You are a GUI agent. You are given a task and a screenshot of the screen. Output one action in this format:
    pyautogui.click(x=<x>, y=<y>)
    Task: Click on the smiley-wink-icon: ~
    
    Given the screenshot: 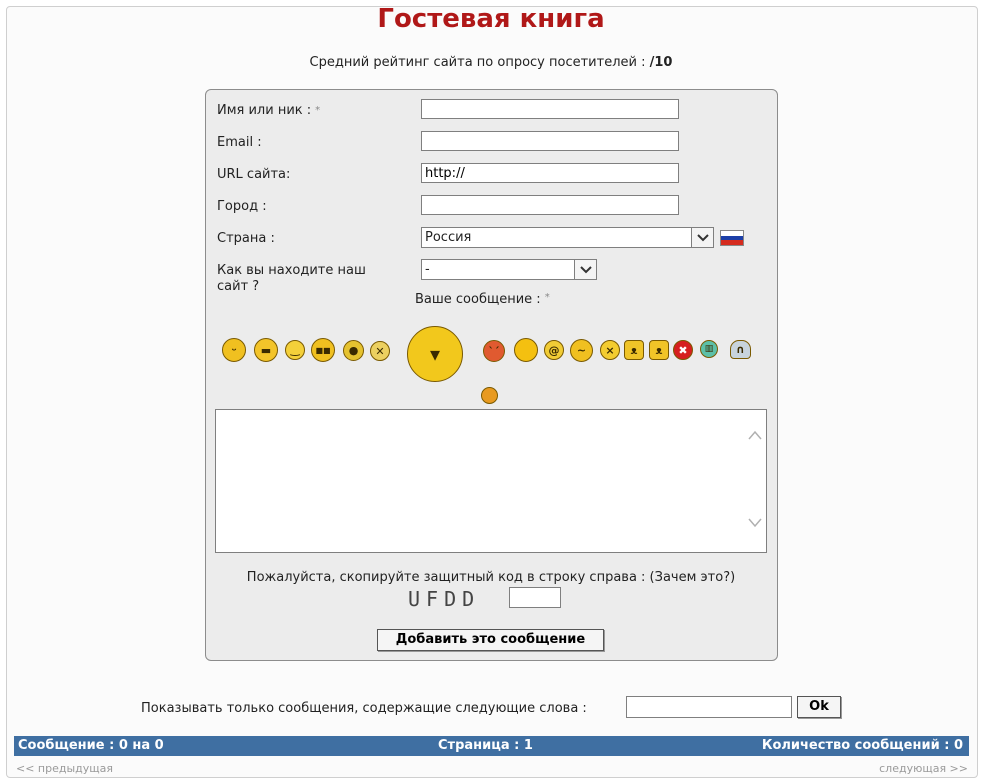 What is the action you would take?
    pyautogui.click(x=581, y=350)
    